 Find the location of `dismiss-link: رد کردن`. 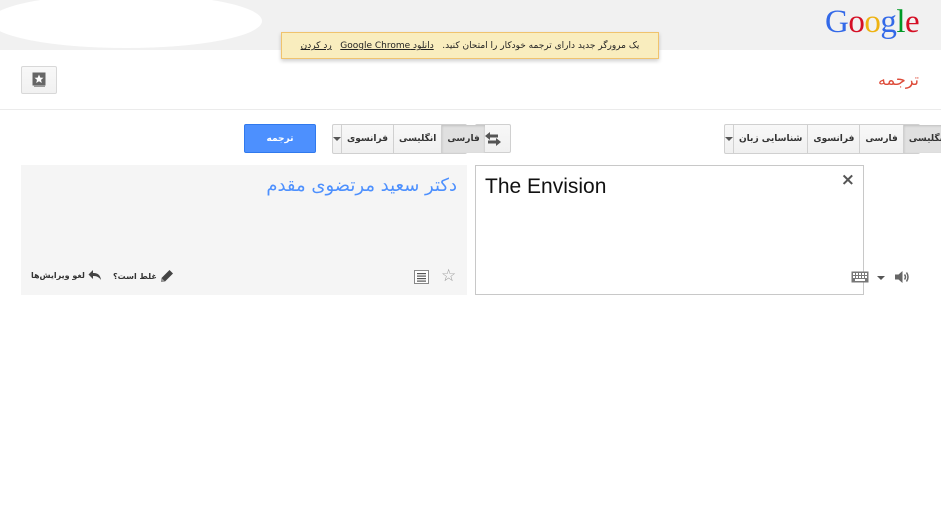

dismiss-link: رد کردن is located at coordinates (316, 46).